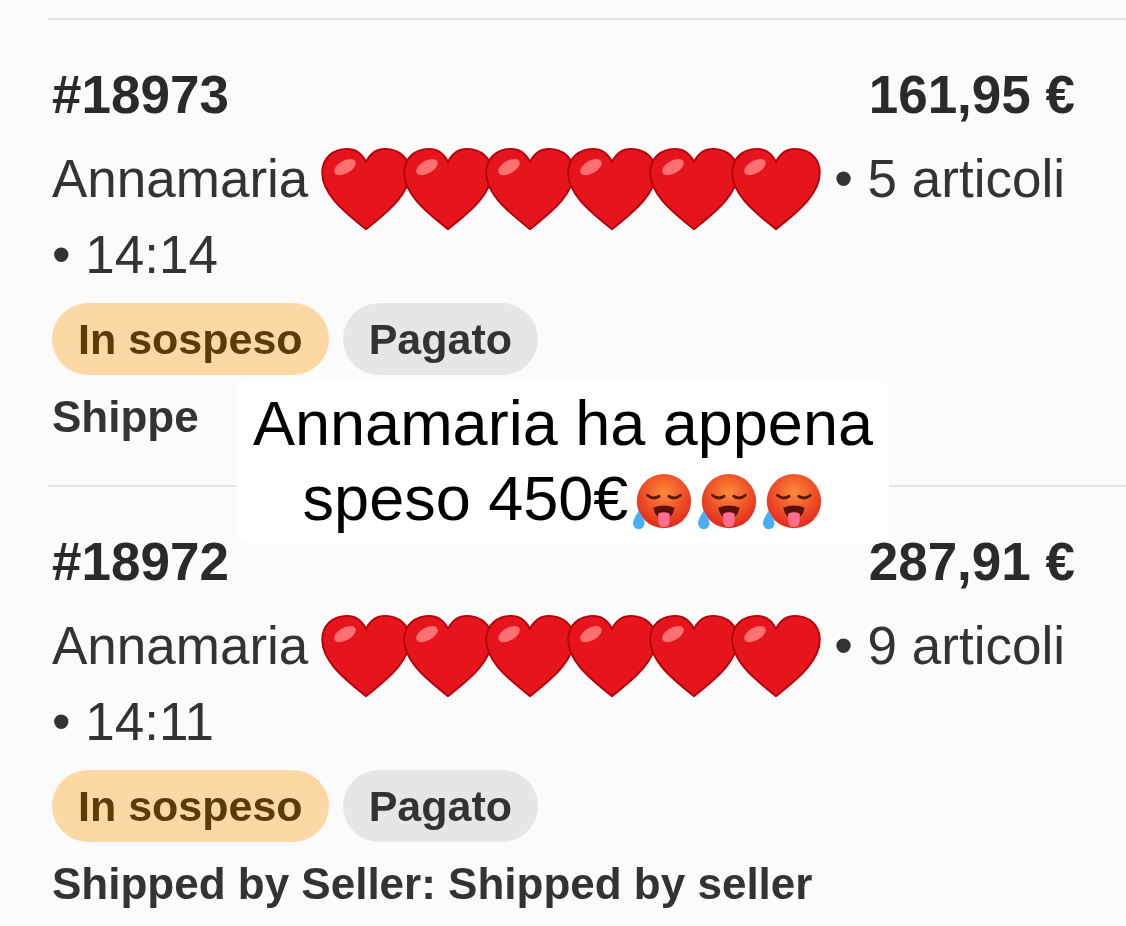 The width and height of the screenshot is (1126, 926). I want to click on order-total: 287,91 €, so click(971, 562).